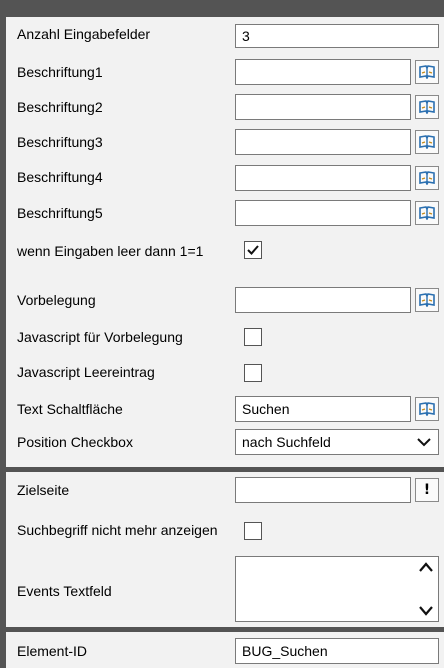 The height and width of the screenshot is (668, 444). I want to click on javascript-leereintrag-checkbox, so click(253, 373).